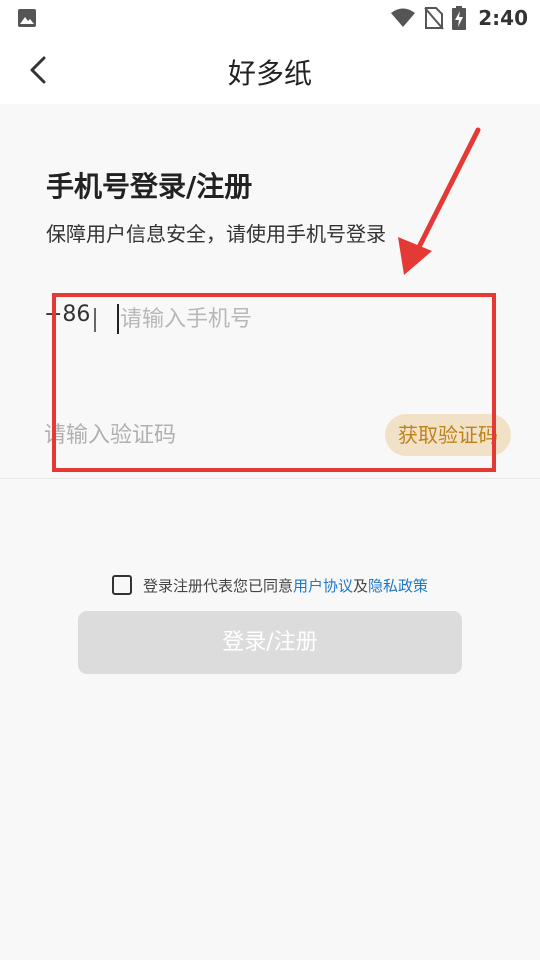 Image resolution: width=540 pixels, height=960 pixels. What do you see at coordinates (434, 18) in the screenshot?
I see `no-sim-icon` at bounding box center [434, 18].